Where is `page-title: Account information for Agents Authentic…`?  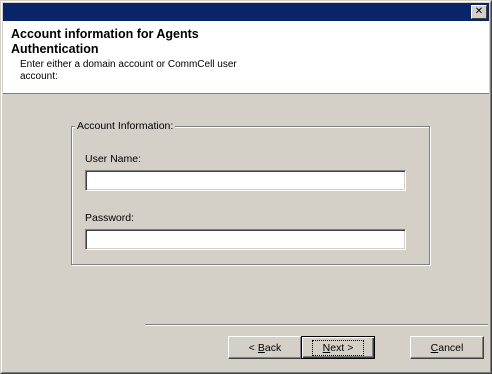
page-title: Account information for Agents Authentic… is located at coordinates (105, 41).